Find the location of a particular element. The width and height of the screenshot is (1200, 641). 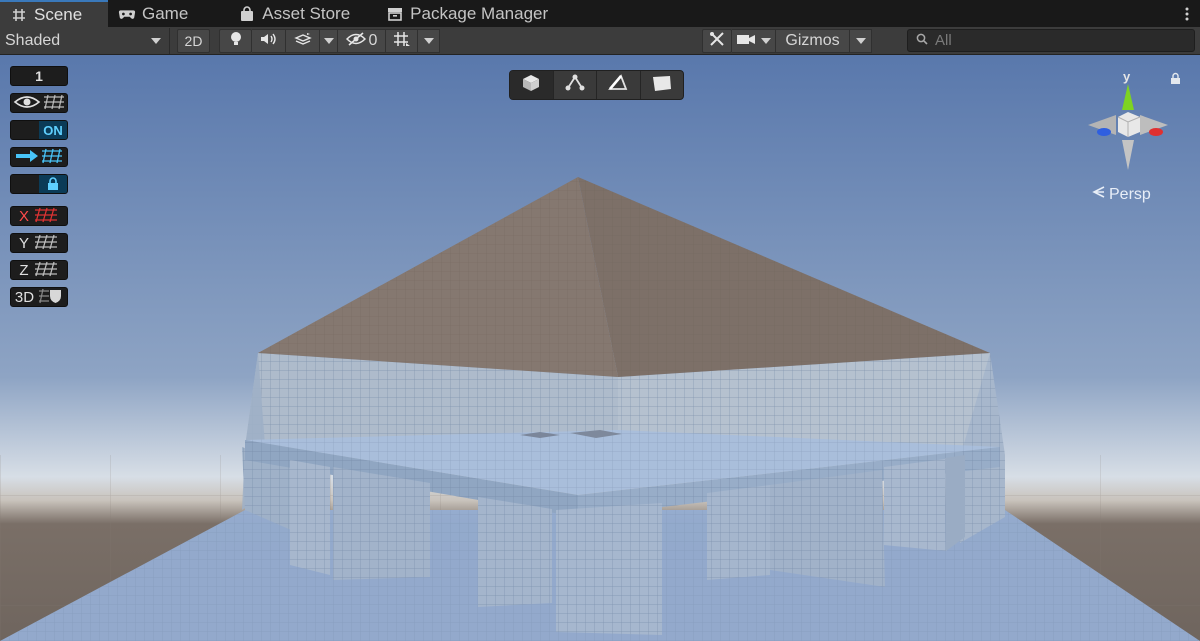

tab-package-manager: Package Manager is located at coordinates (469, 13).